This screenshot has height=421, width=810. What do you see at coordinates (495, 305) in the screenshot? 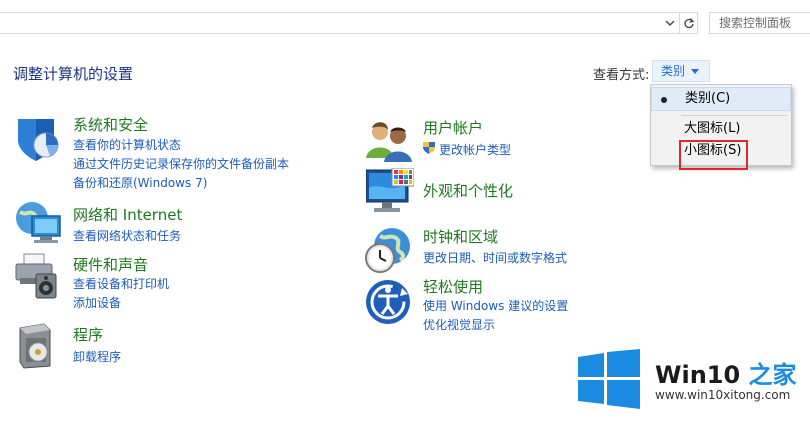
I see `link-recommended-settings: 使用 Windows 建议的设置` at bounding box center [495, 305].